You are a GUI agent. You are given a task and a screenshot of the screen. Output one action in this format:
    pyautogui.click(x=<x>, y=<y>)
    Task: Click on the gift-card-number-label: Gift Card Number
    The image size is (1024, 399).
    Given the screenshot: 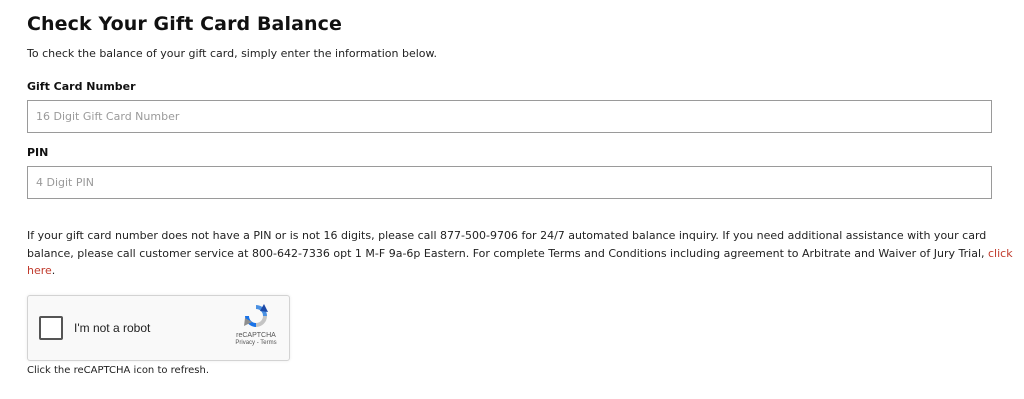 What is the action you would take?
    pyautogui.click(x=81, y=86)
    